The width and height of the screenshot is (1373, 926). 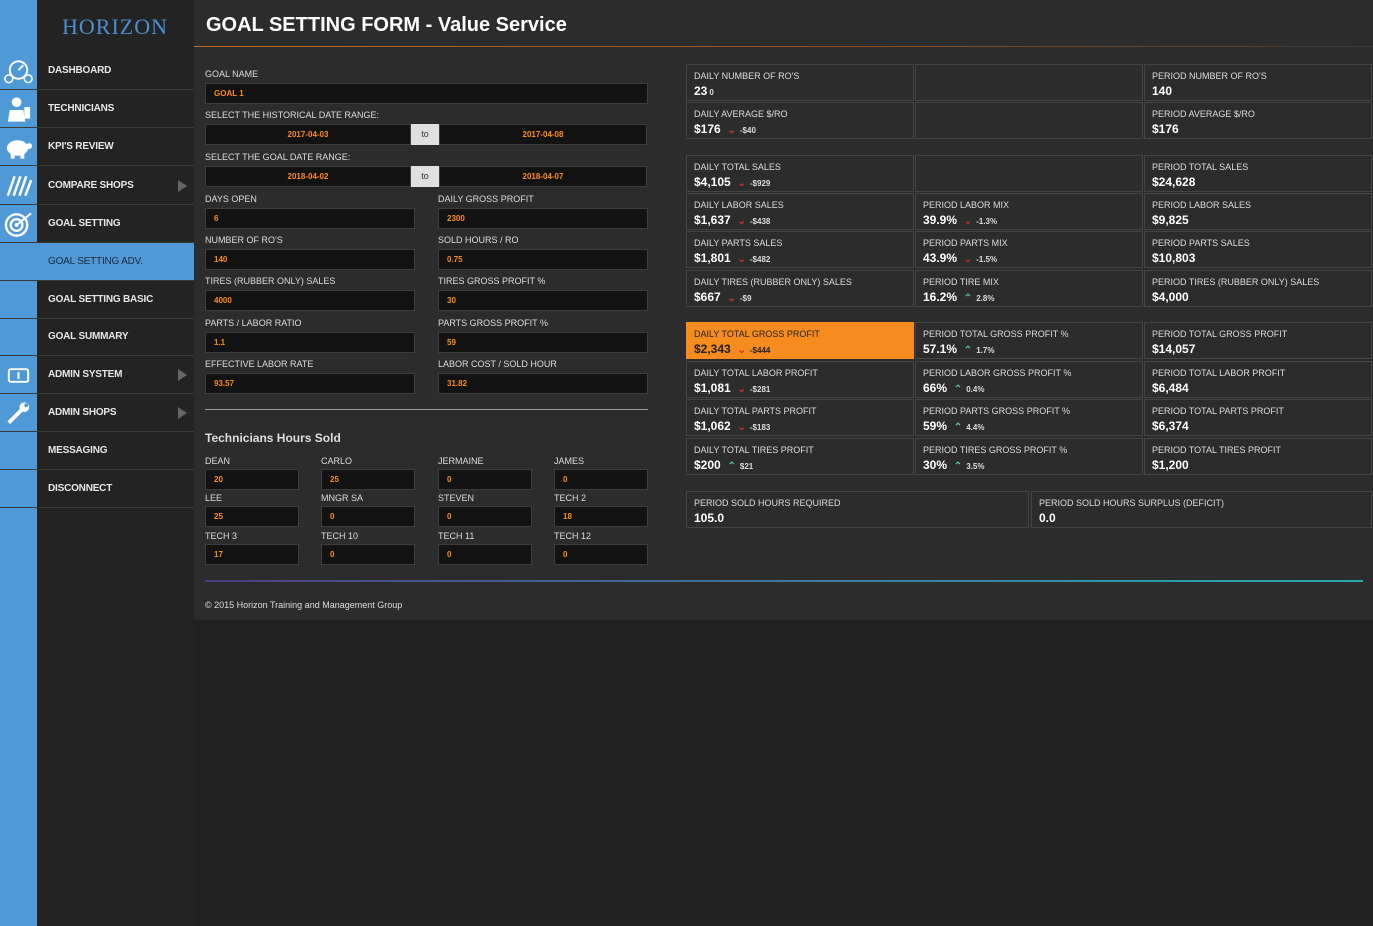 I want to click on kpi-value-row: 30% ⌃ 3.5%, so click(x=953, y=465).